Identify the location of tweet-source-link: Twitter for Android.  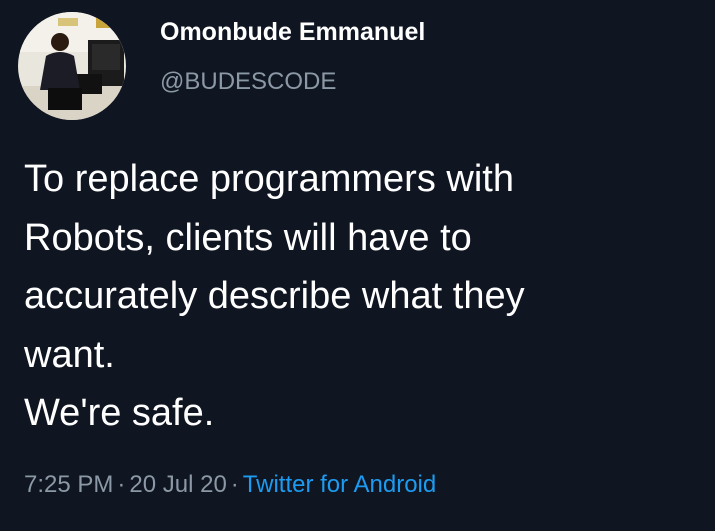
(339, 484).